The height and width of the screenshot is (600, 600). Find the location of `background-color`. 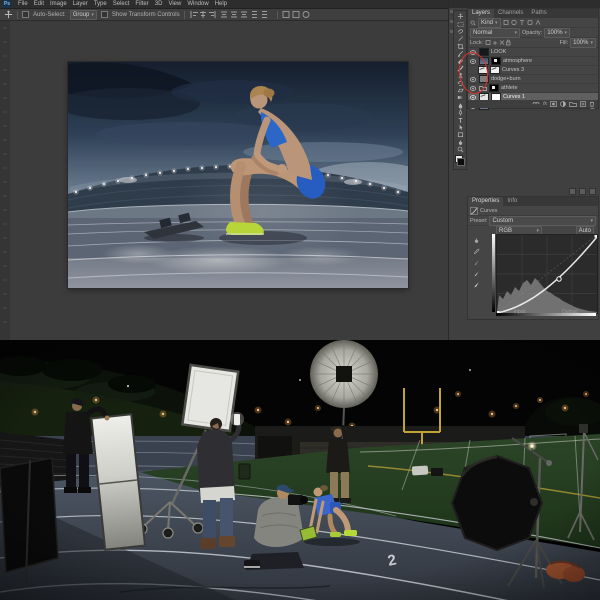

background-color is located at coordinates (461, 162).